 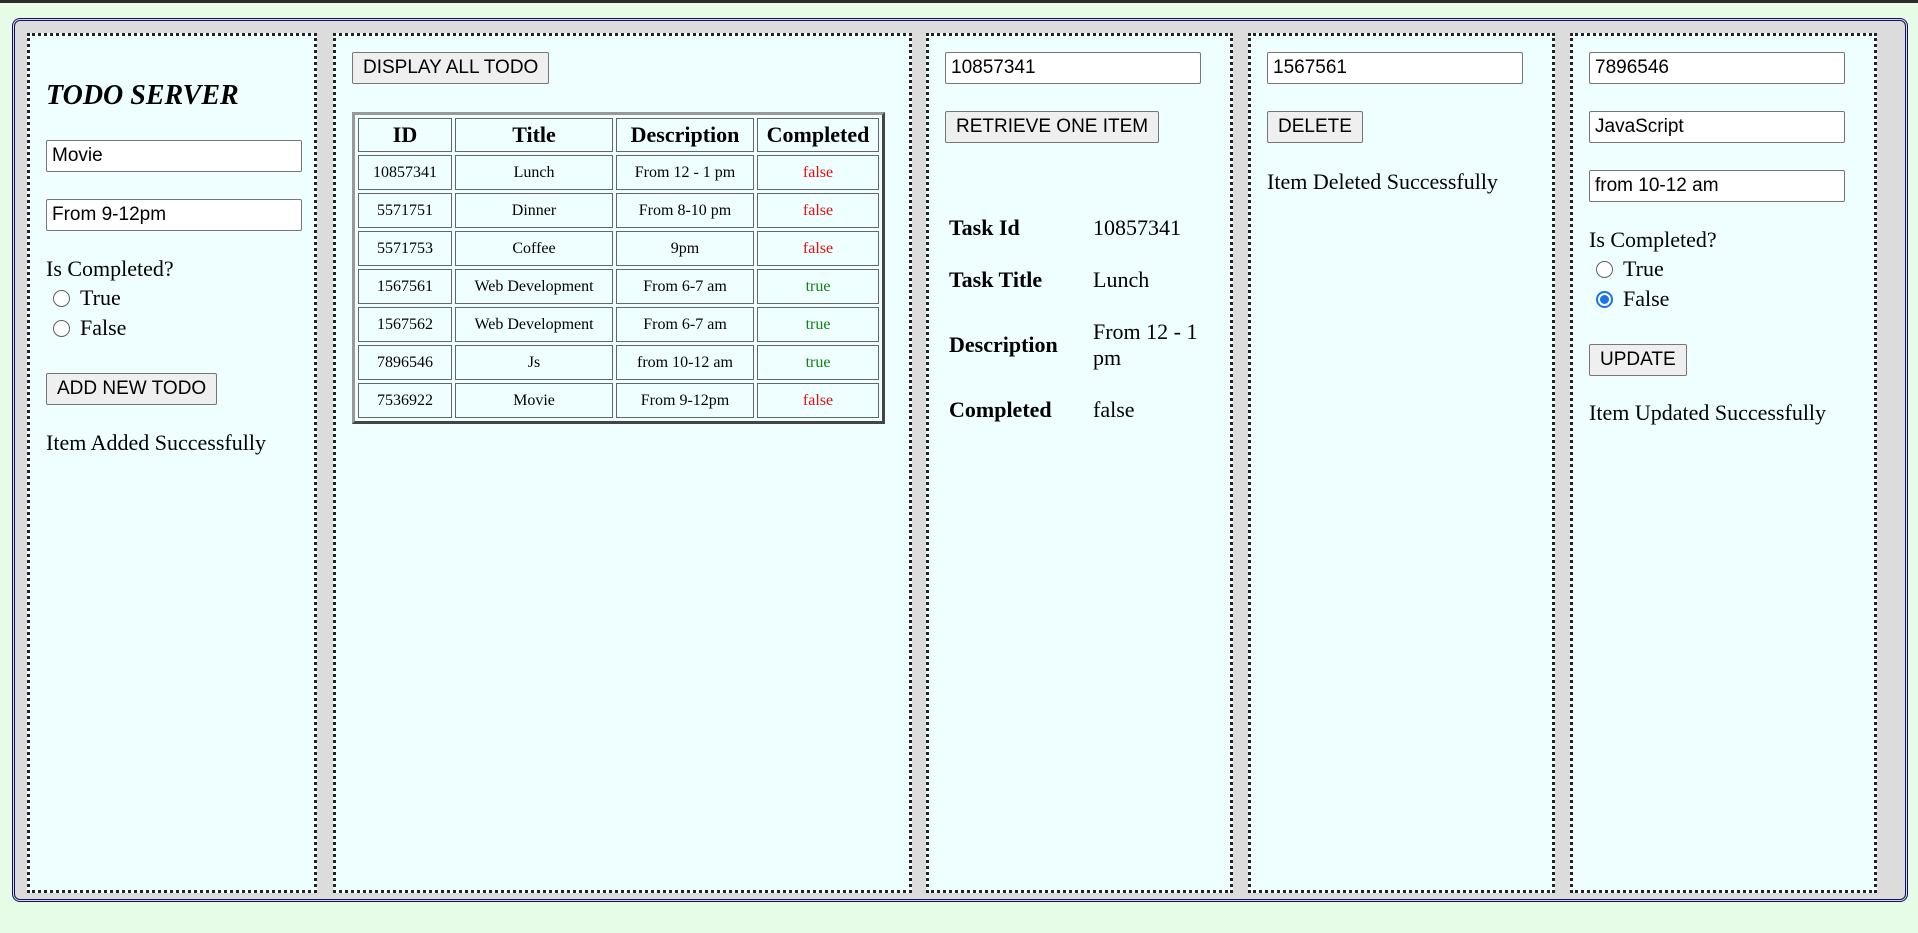 I want to click on task-completed-value: false, so click(x=1114, y=409).